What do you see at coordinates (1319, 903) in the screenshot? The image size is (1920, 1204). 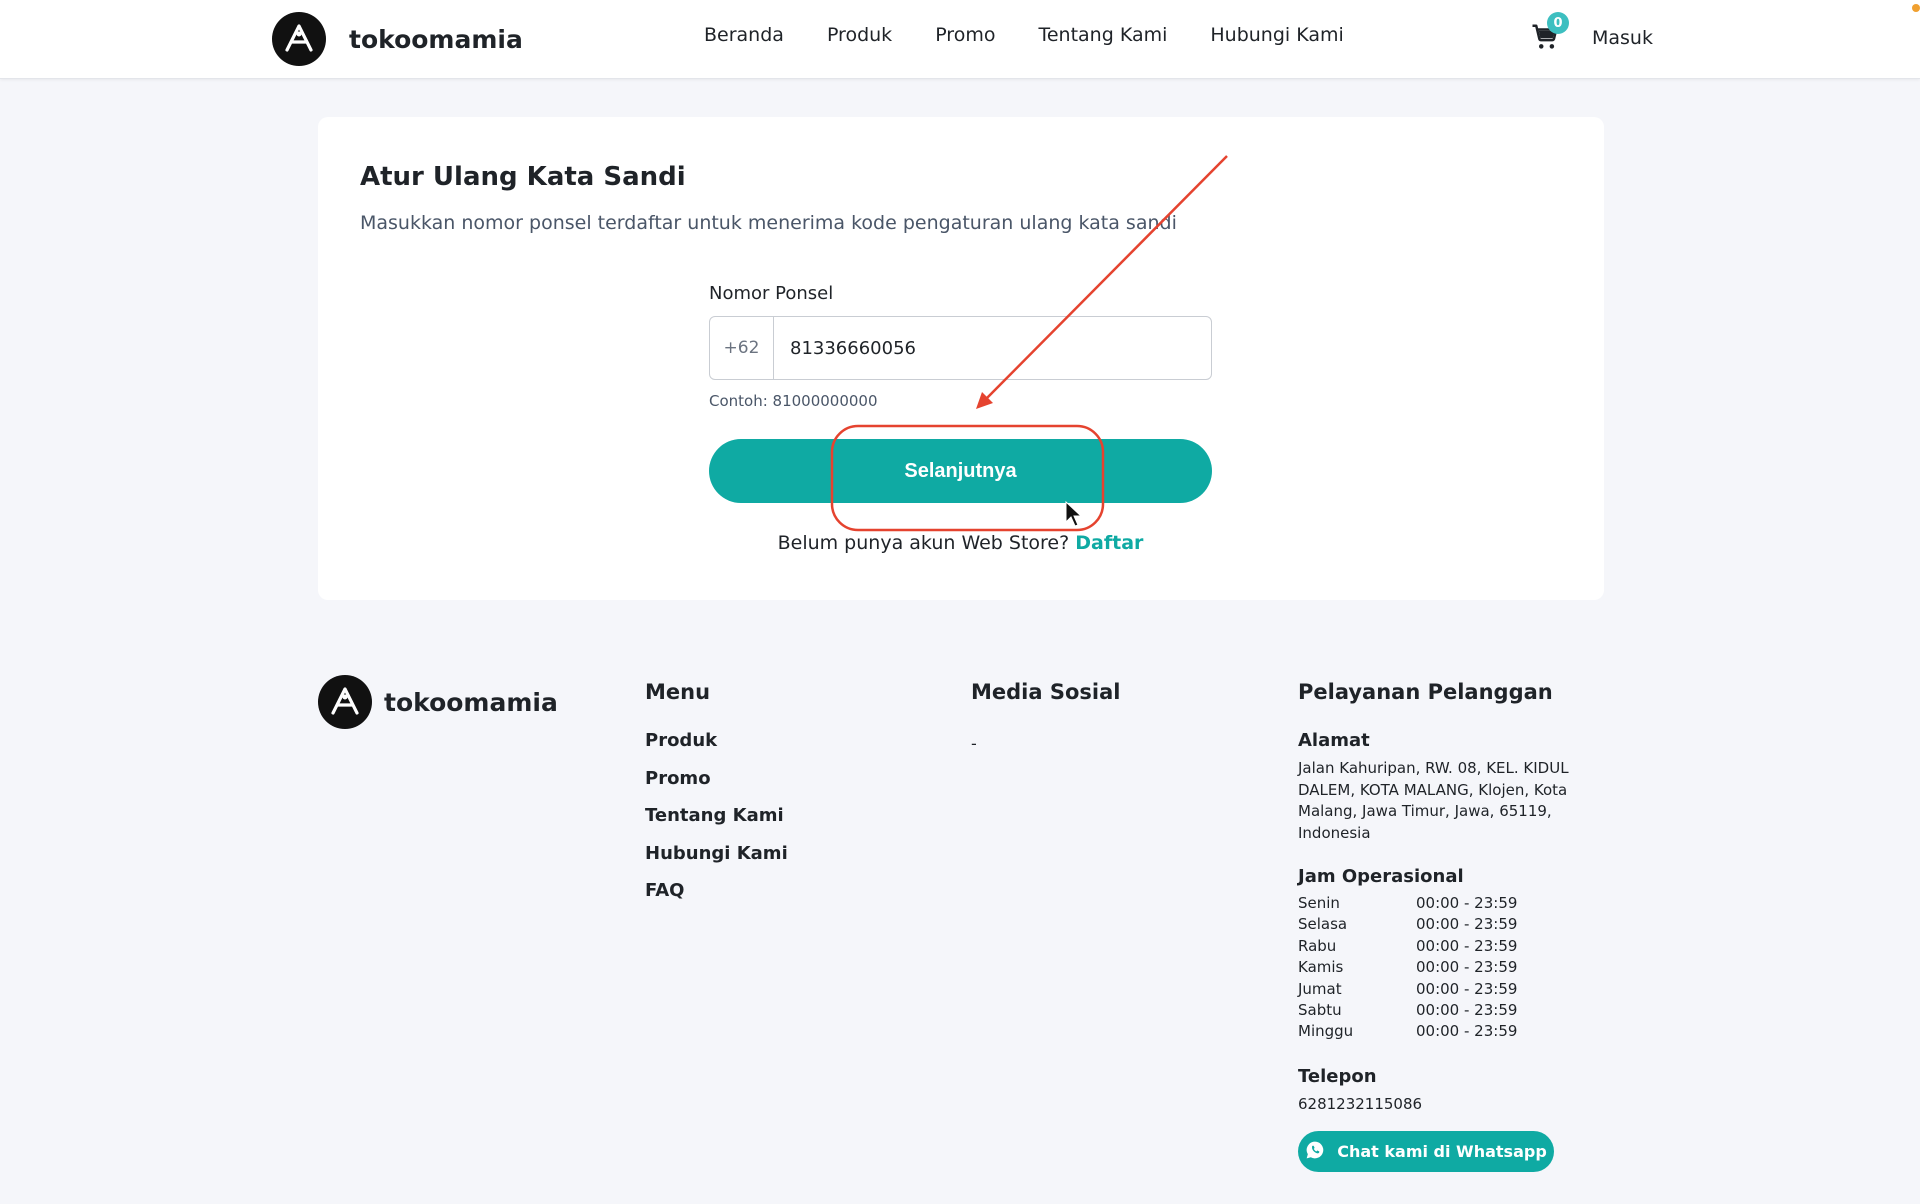 I see `hours-day: Senin` at bounding box center [1319, 903].